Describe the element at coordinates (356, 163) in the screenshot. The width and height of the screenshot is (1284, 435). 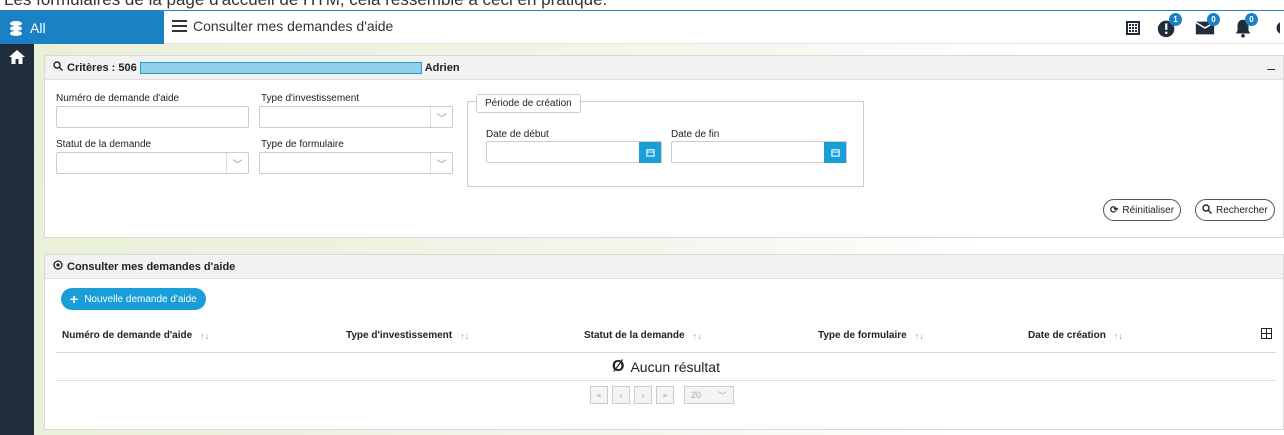
I see `type-form-select: ﹀` at that location.